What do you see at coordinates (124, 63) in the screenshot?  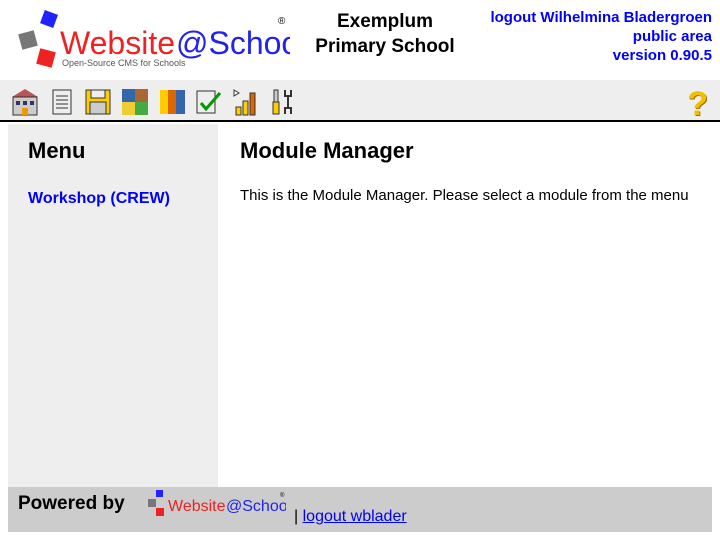 I see `svg-text: Open-Source CMS for Schools` at bounding box center [124, 63].